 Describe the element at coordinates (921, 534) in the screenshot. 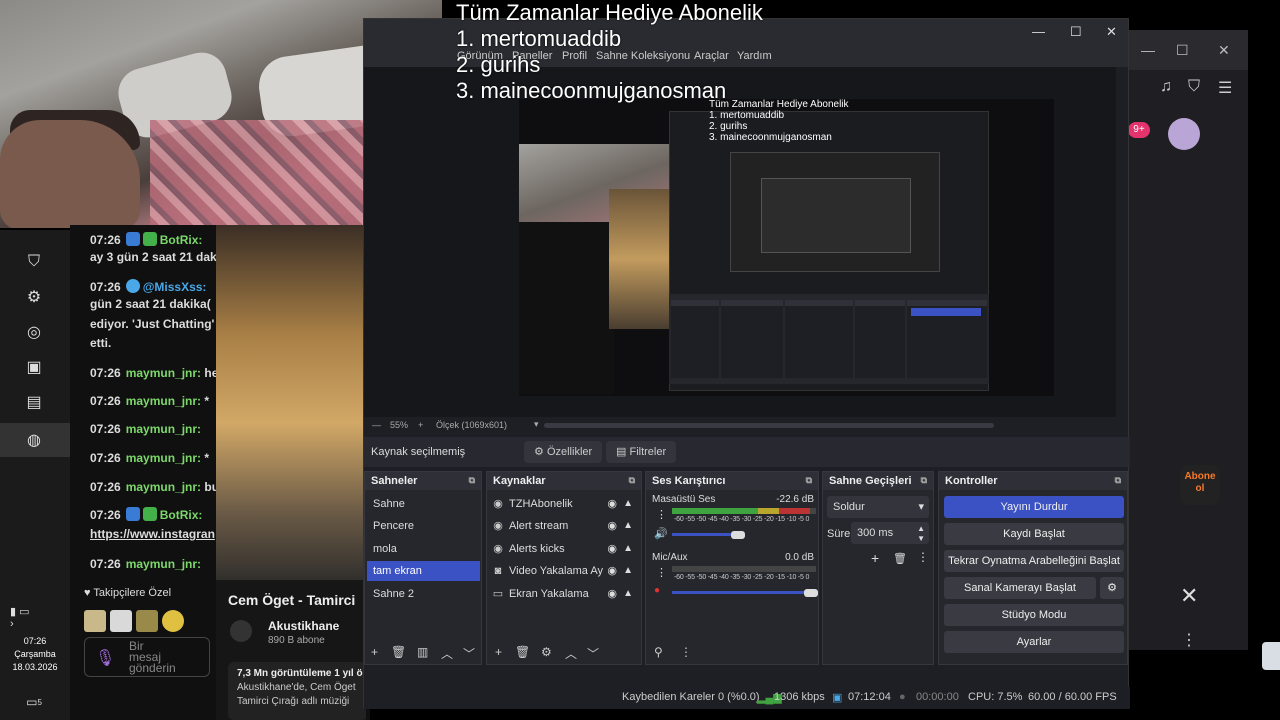

I see `spinner-icon: ▲ ▼` at that location.